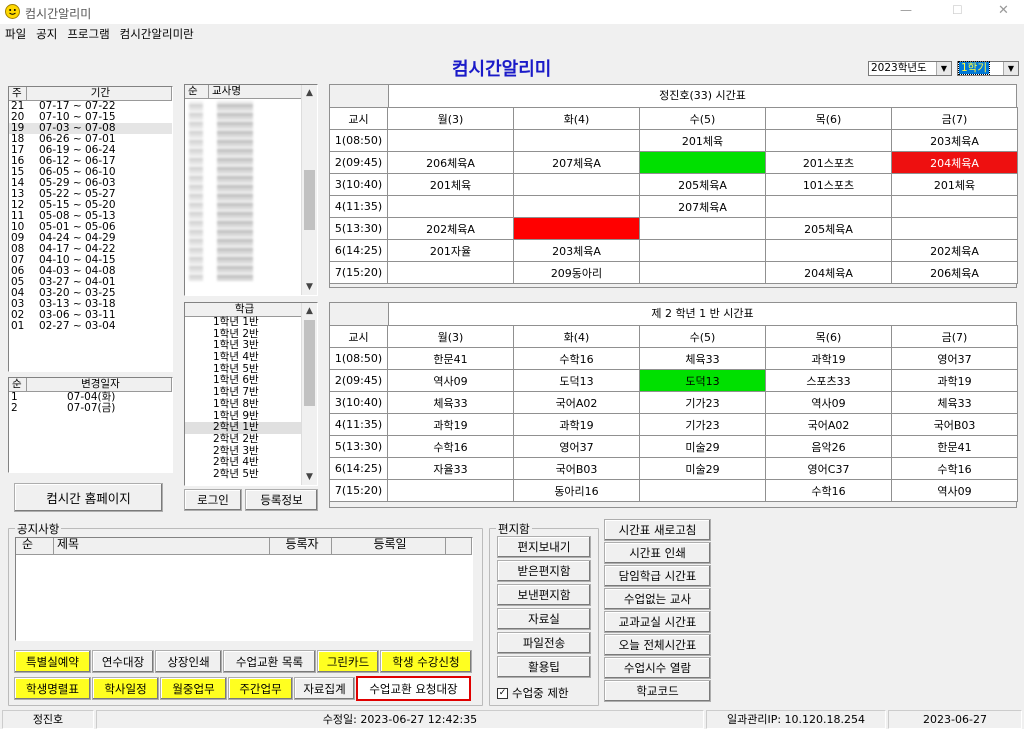 This screenshot has width=1024, height=729. Describe the element at coordinates (657, 530) in the screenshot. I see `refresh-timetable-button: 시간표 새로고침` at that location.